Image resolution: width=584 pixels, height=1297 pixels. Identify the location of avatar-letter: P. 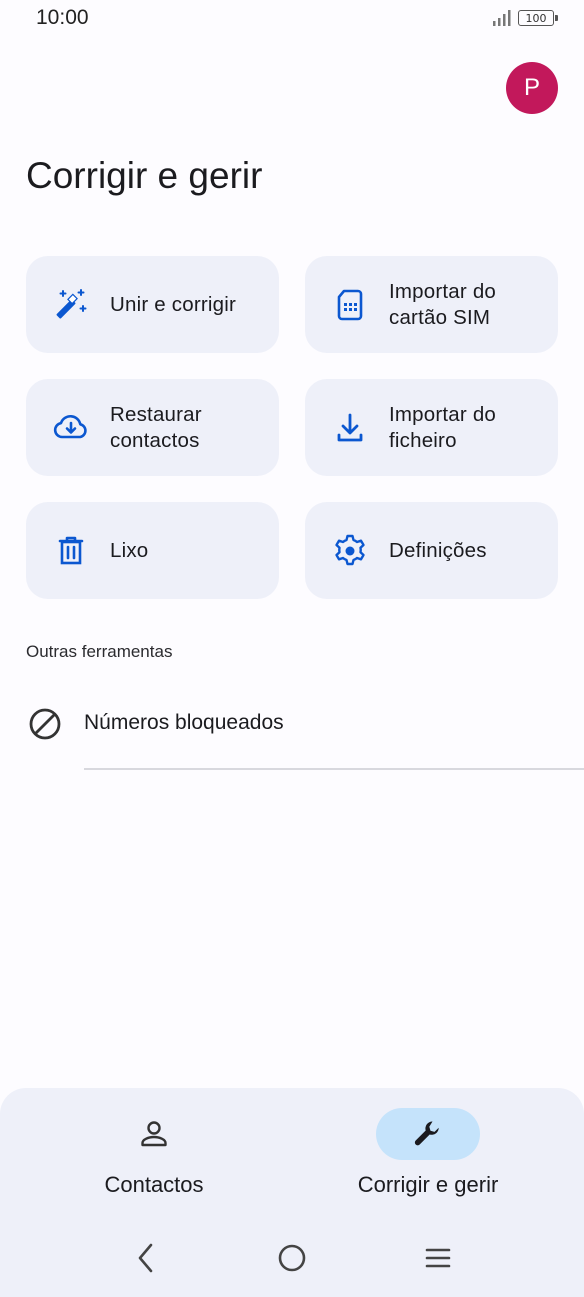
(531, 87).